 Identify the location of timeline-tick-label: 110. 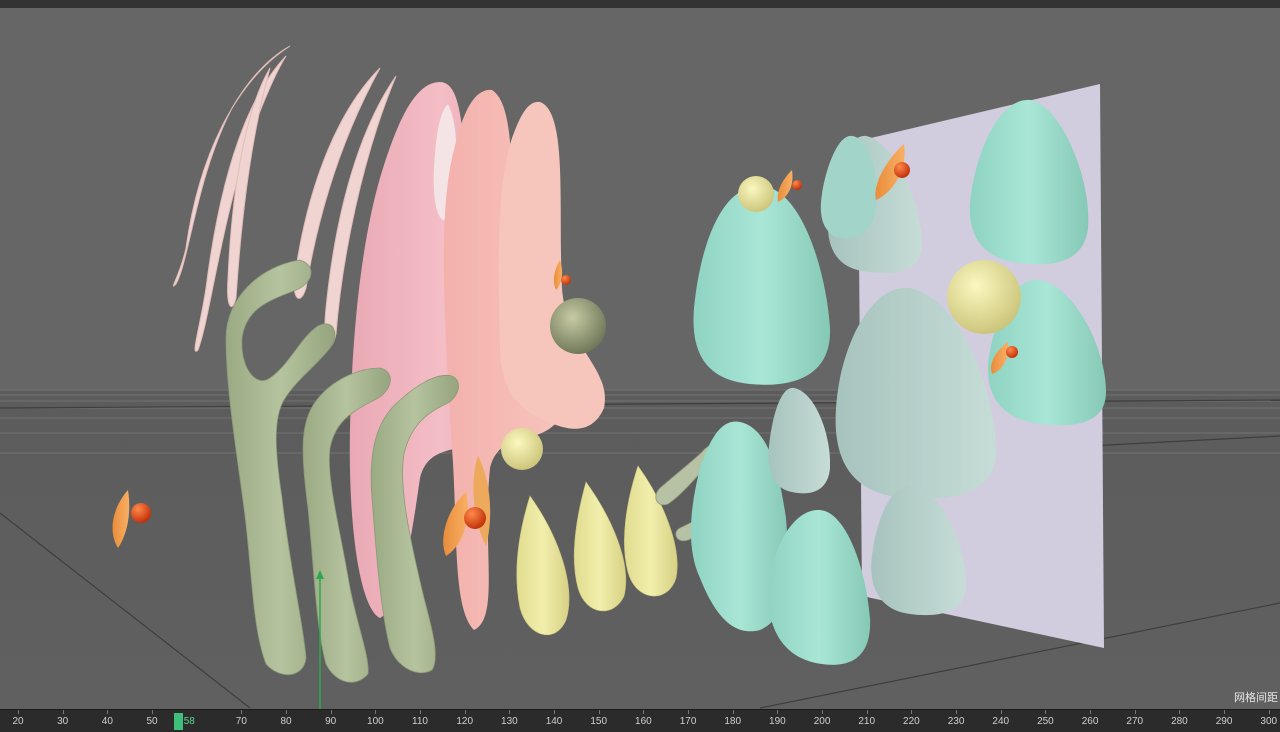
(420, 721).